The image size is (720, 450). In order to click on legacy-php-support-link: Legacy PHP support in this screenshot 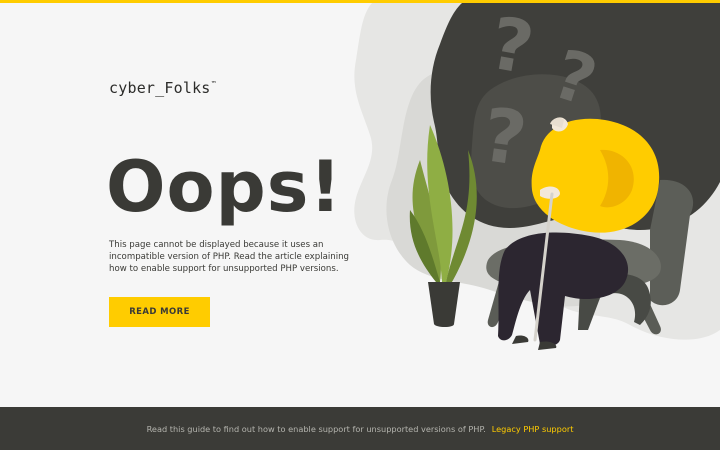, I will do `click(533, 429)`.